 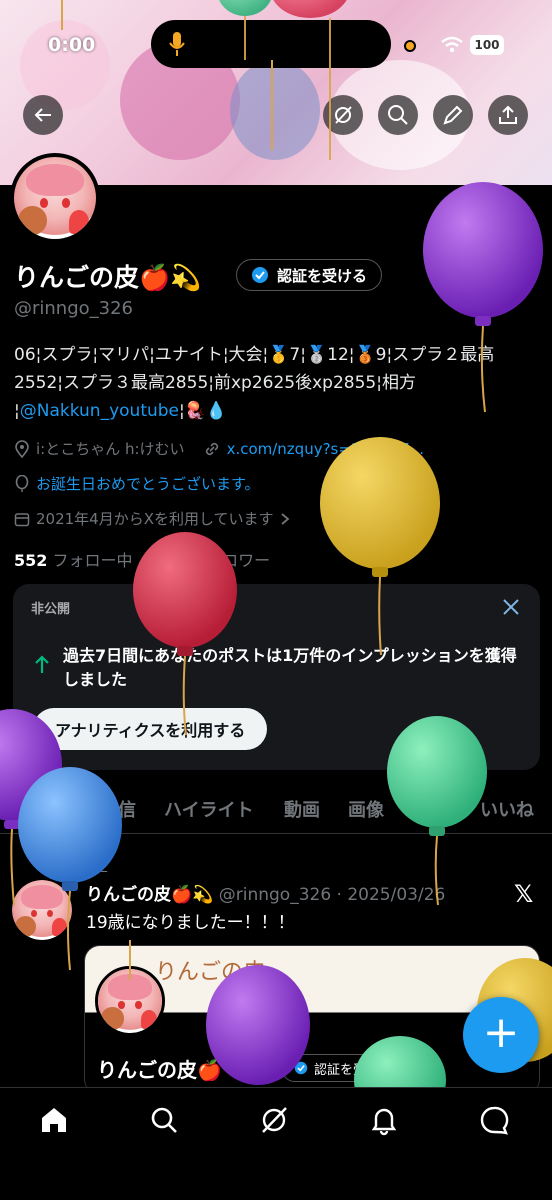 I want to click on edit-button, so click(x=453, y=115).